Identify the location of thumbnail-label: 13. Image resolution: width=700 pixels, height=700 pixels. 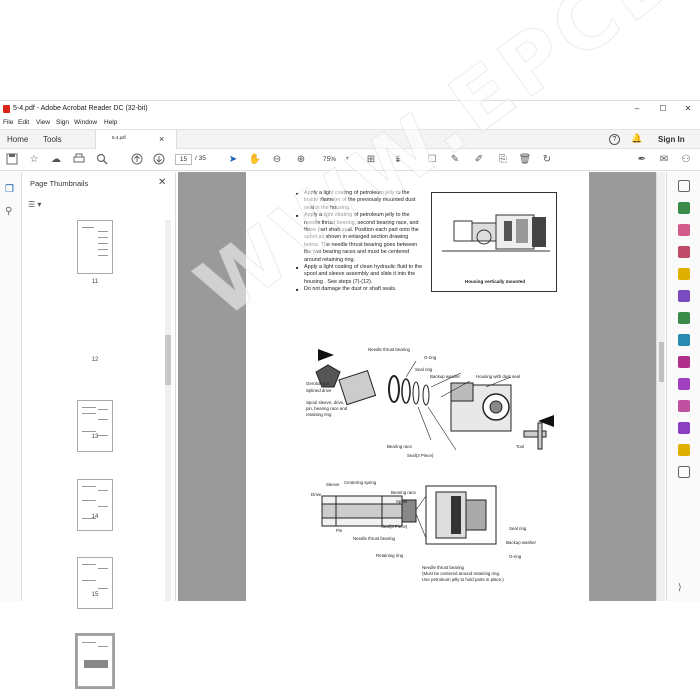
(95, 437).